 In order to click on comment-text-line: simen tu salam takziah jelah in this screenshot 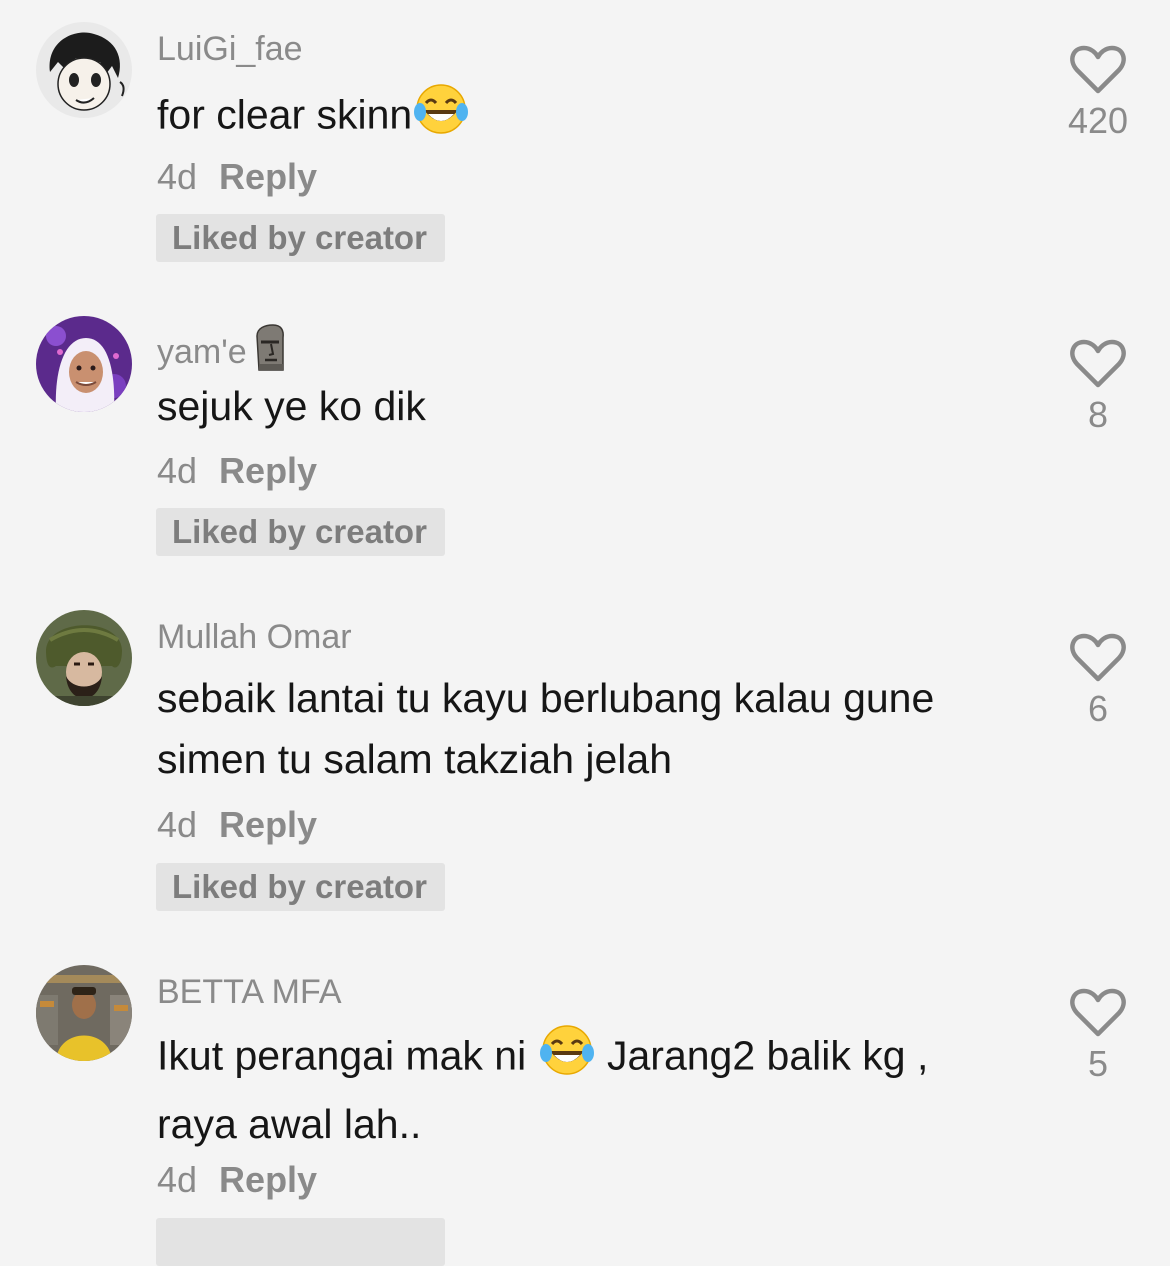, I will do `click(415, 759)`.